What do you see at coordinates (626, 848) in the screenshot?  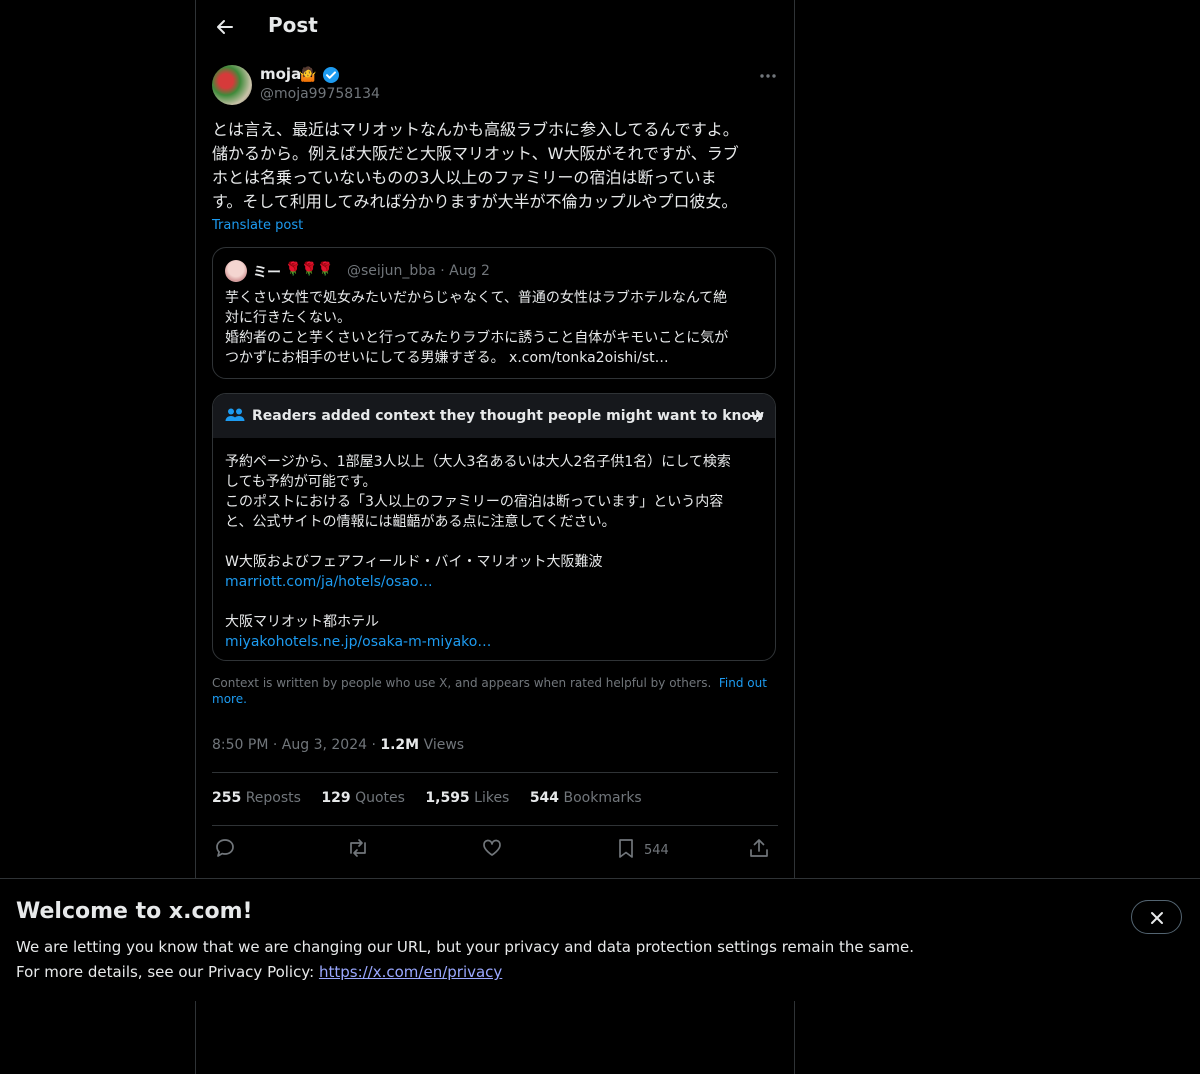 I see `bookmark-icon` at bounding box center [626, 848].